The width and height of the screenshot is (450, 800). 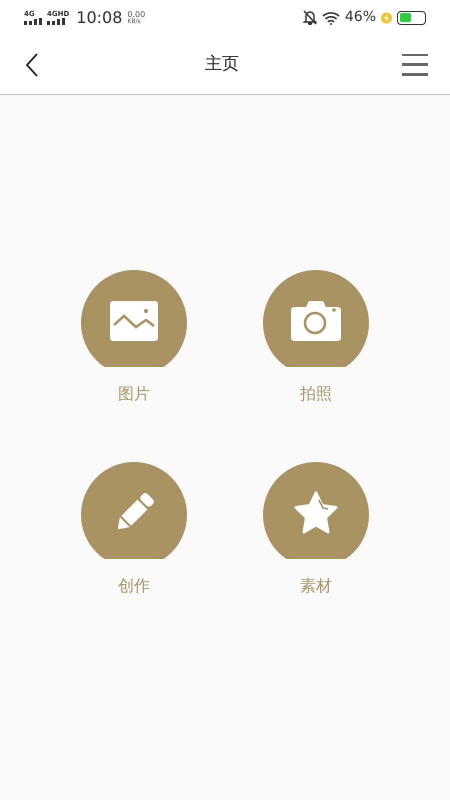 What do you see at coordinates (99, 17) in the screenshot?
I see `clock-time: 10:08` at bounding box center [99, 17].